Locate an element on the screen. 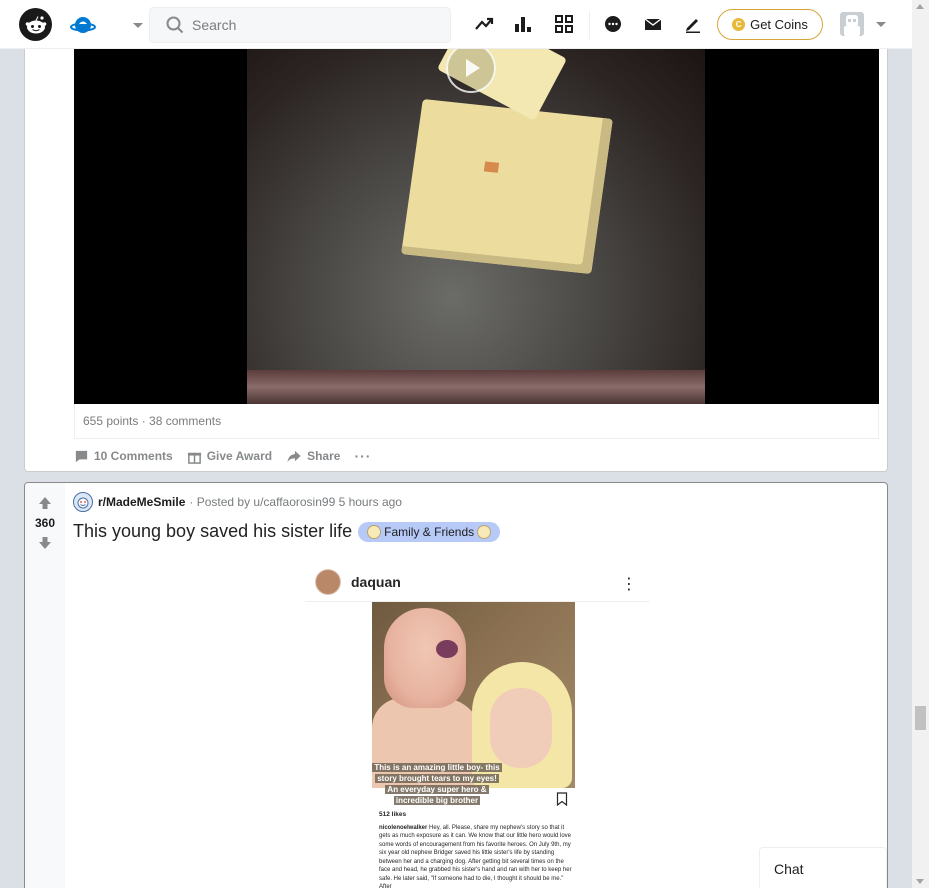  create-post-icon is located at coordinates (693, 24).